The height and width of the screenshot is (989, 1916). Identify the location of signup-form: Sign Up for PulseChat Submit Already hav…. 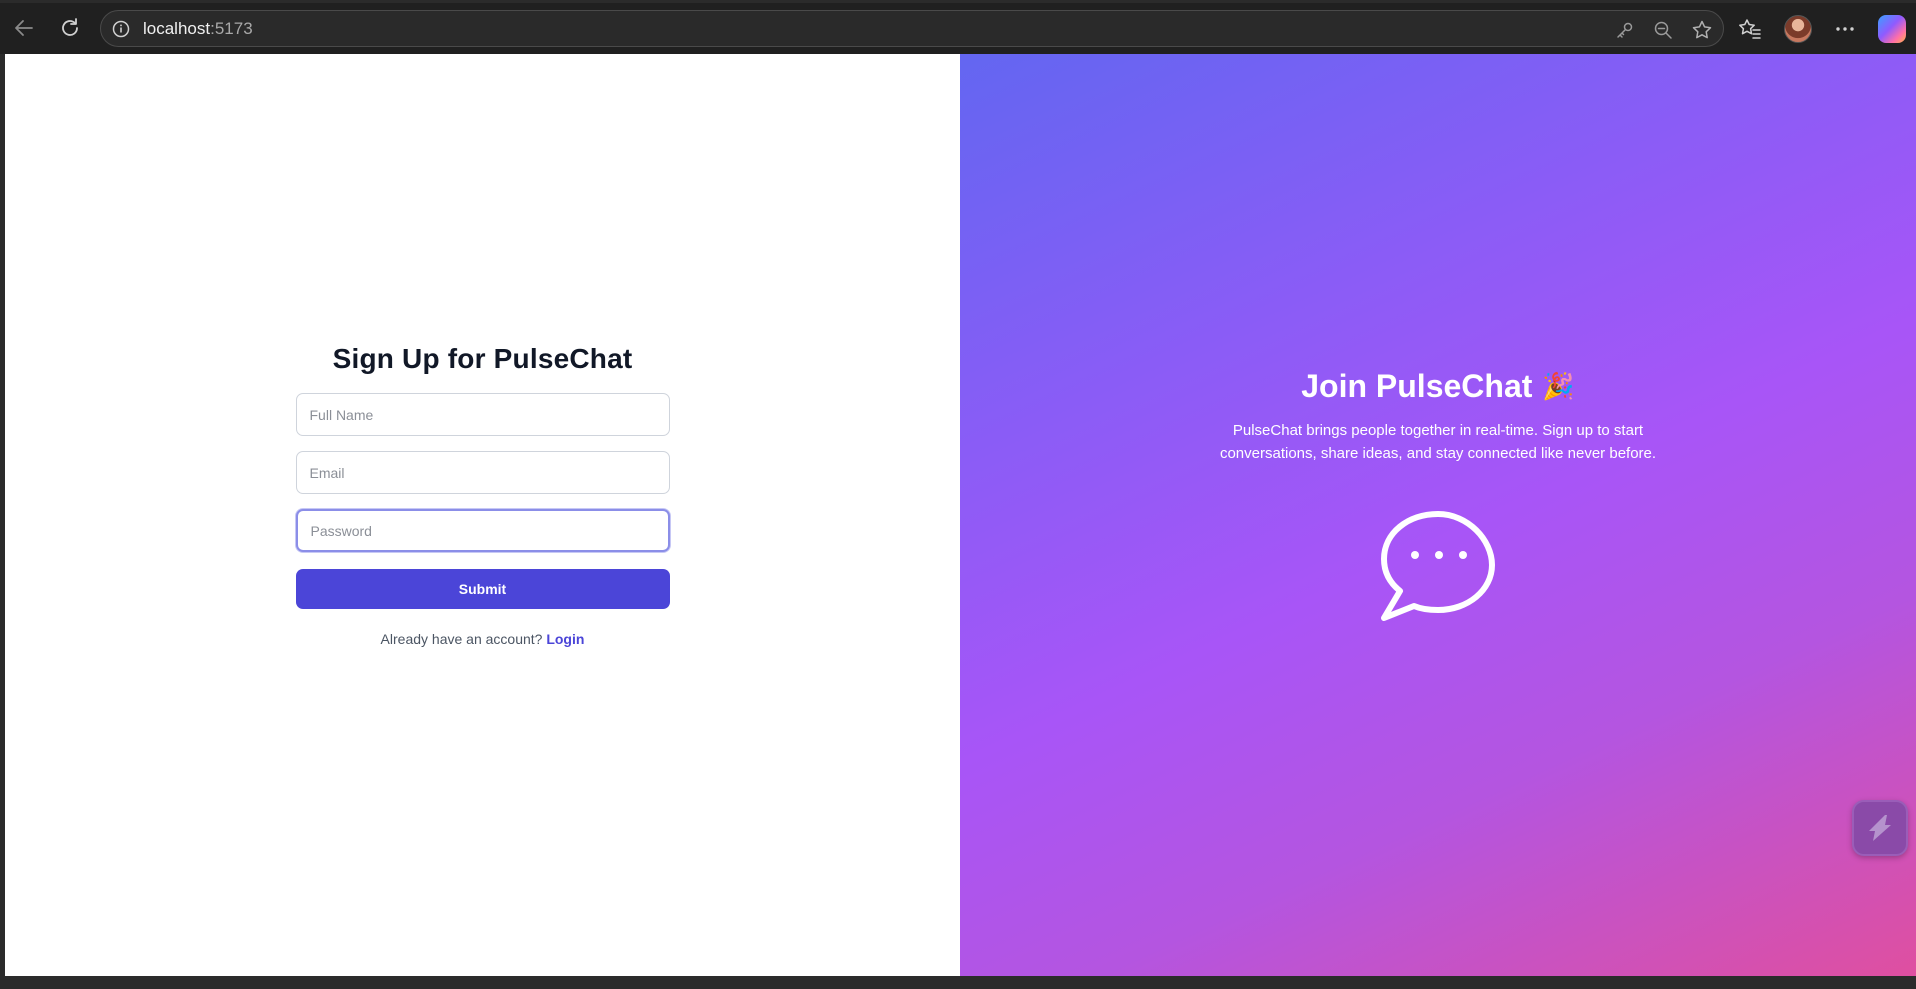
(482, 495).